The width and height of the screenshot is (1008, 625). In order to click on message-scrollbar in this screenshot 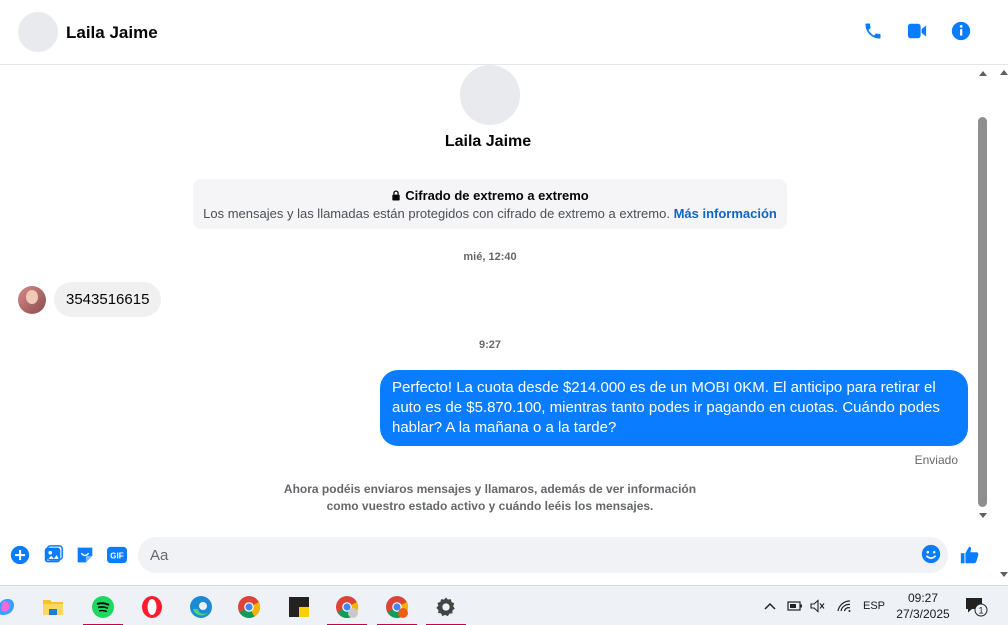, I will do `click(983, 292)`.